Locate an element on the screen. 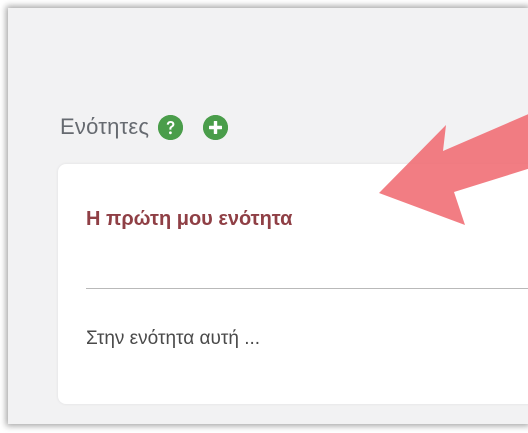  sections-title: Ενότητες is located at coordinates (105, 126).